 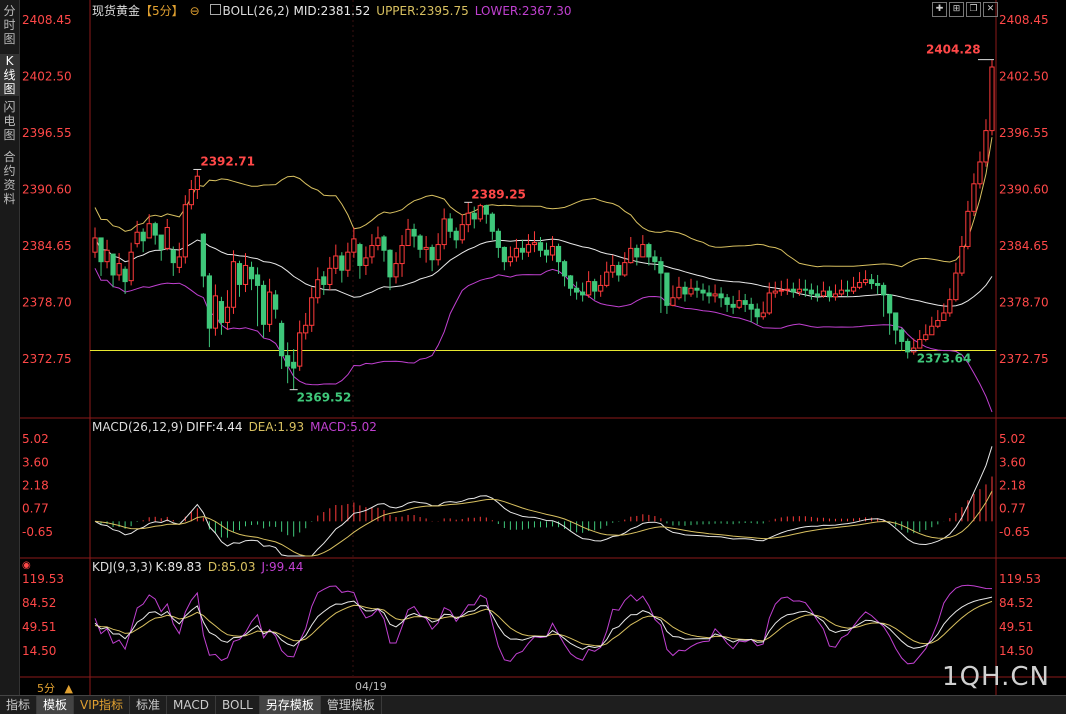 I want to click on sidebar-tab-1: K线图, so click(x=9, y=75).